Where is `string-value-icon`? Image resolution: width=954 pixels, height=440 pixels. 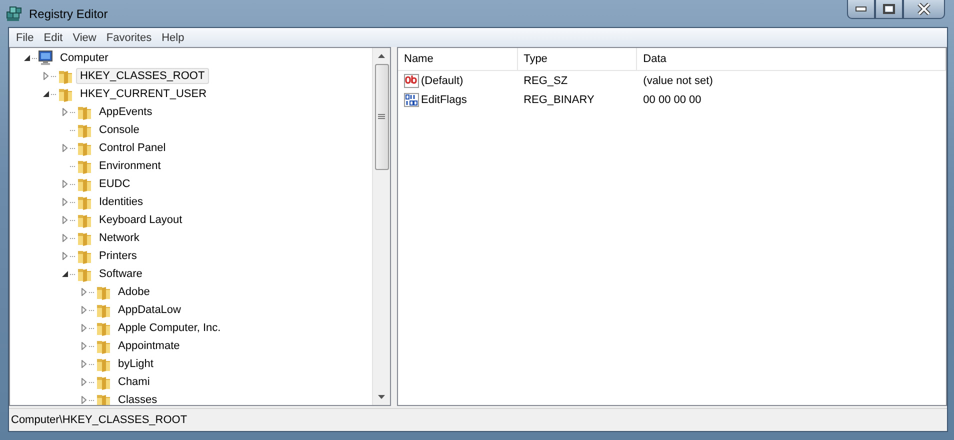
string-value-icon is located at coordinates (411, 80).